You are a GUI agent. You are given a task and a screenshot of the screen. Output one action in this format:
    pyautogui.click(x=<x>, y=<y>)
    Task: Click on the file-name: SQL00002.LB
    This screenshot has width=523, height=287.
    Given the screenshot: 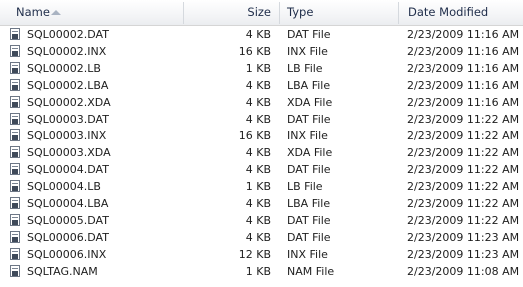 What is the action you would take?
    pyautogui.click(x=64, y=68)
    